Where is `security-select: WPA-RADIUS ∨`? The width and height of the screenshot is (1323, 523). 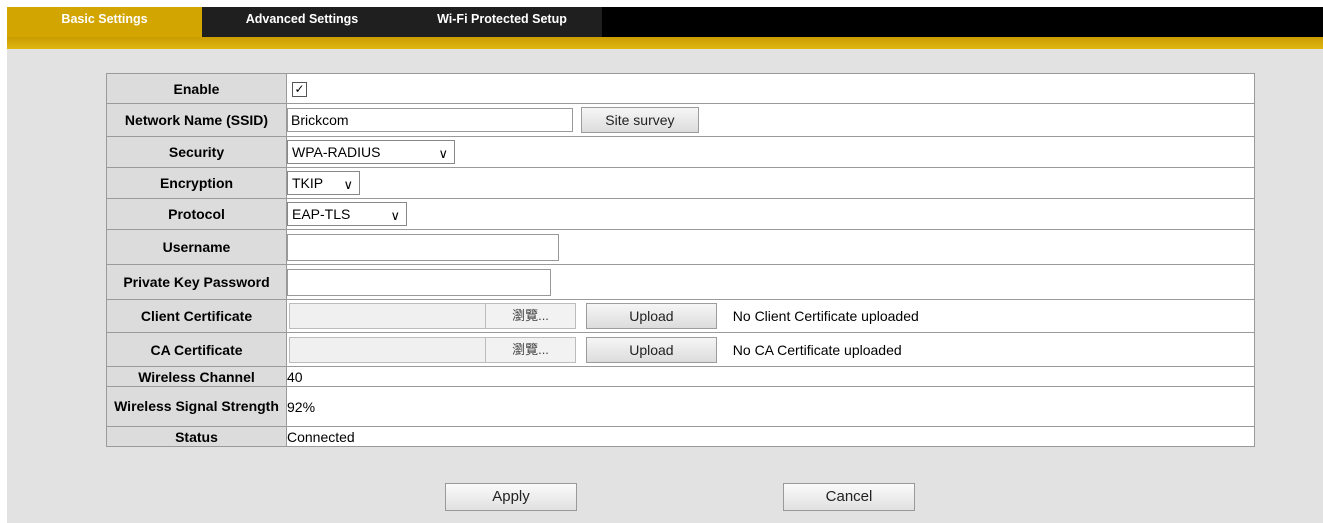
security-select: WPA-RADIUS ∨ is located at coordinates (371, 152).